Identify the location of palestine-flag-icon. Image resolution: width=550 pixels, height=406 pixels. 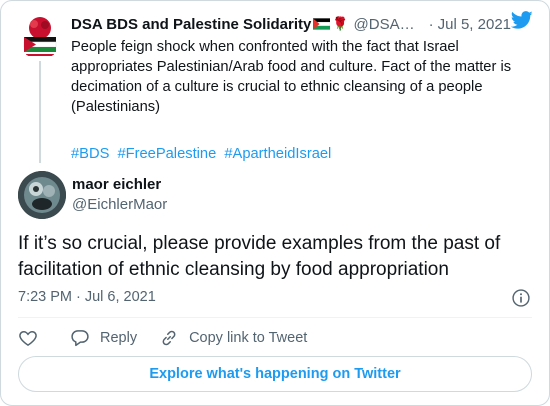
(322, 24).